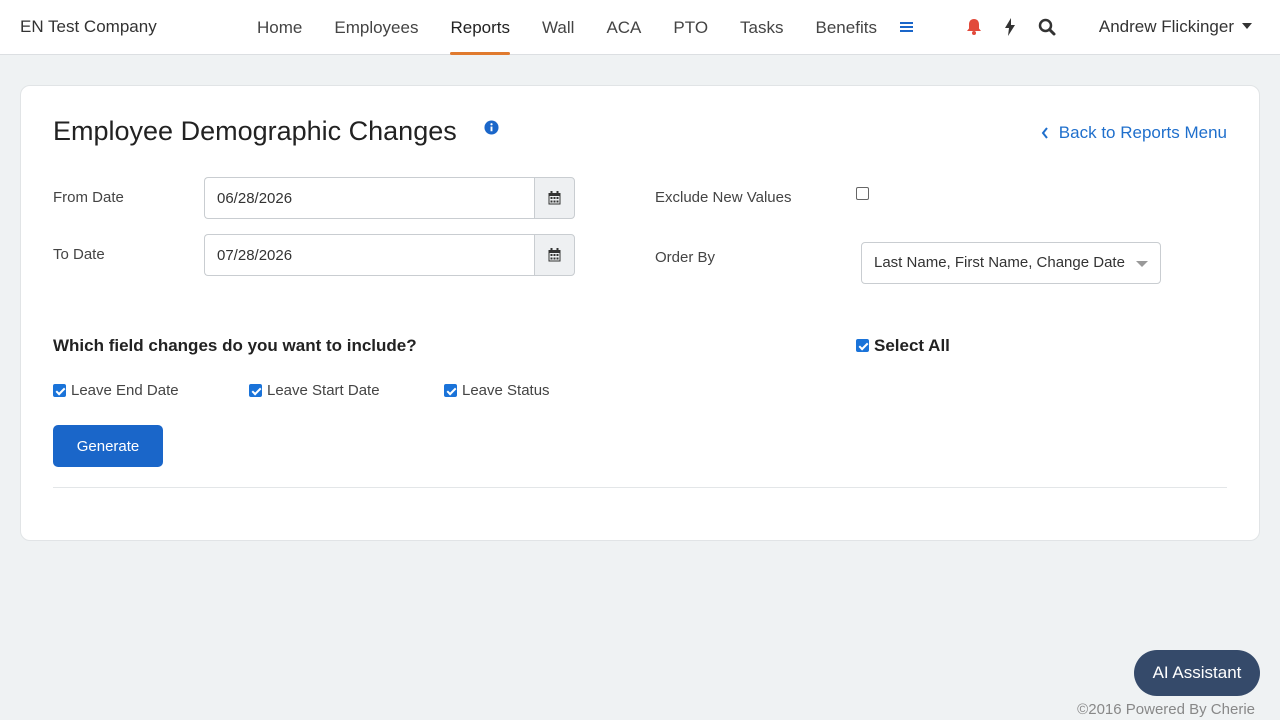 The width and height of the screenshot is (1280, 720). Describe the element at coordinates (1010, 27) in the screenshot. I see `bolt-icon` at that location.